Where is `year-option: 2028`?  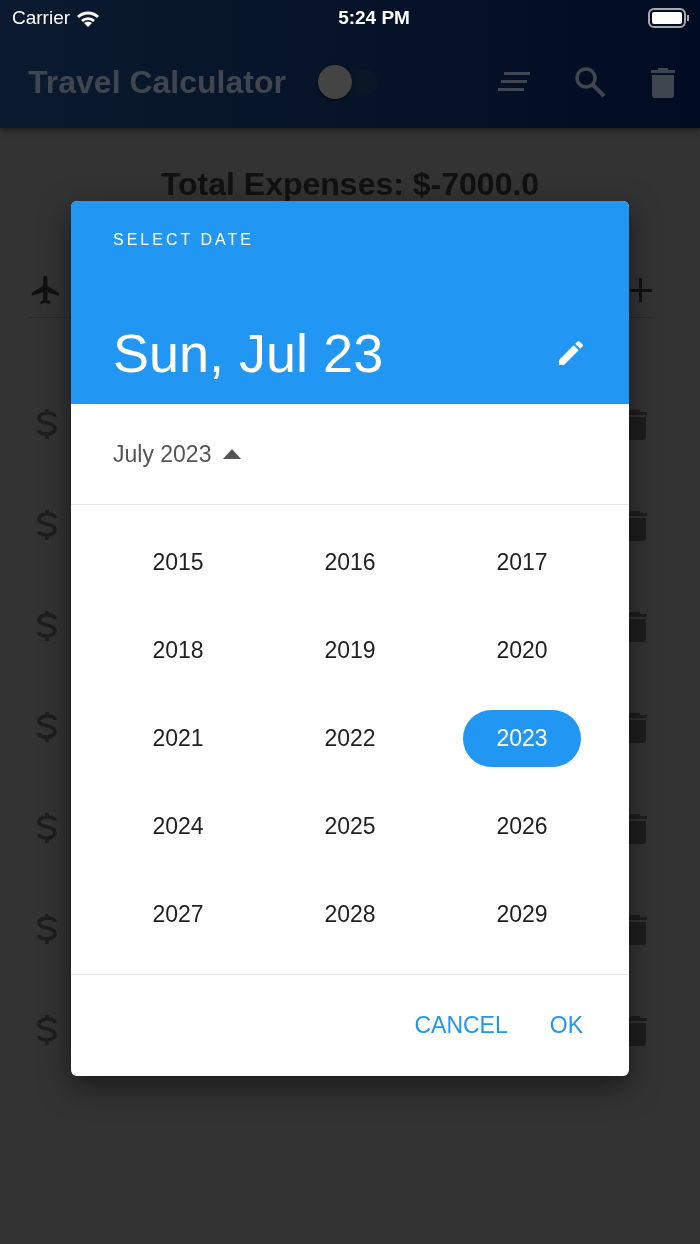 year-option: 2028 is located at coordinates (350, 914).